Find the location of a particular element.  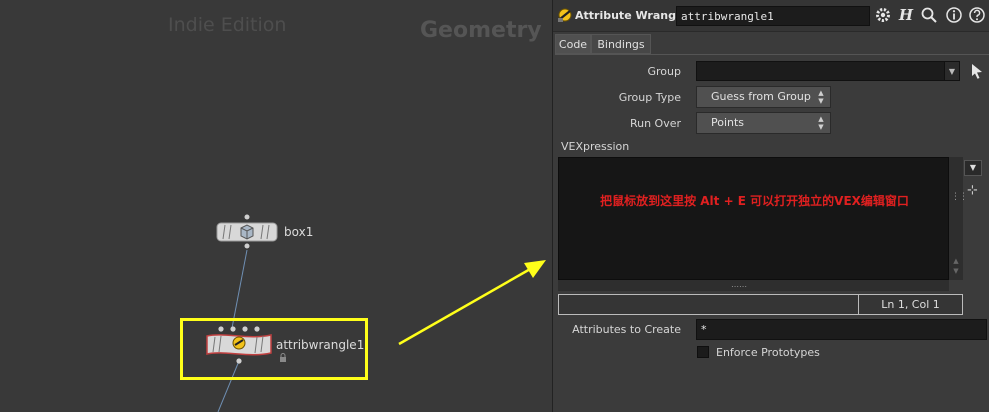

help-h-icon: H is located at coordinates (906, 15).